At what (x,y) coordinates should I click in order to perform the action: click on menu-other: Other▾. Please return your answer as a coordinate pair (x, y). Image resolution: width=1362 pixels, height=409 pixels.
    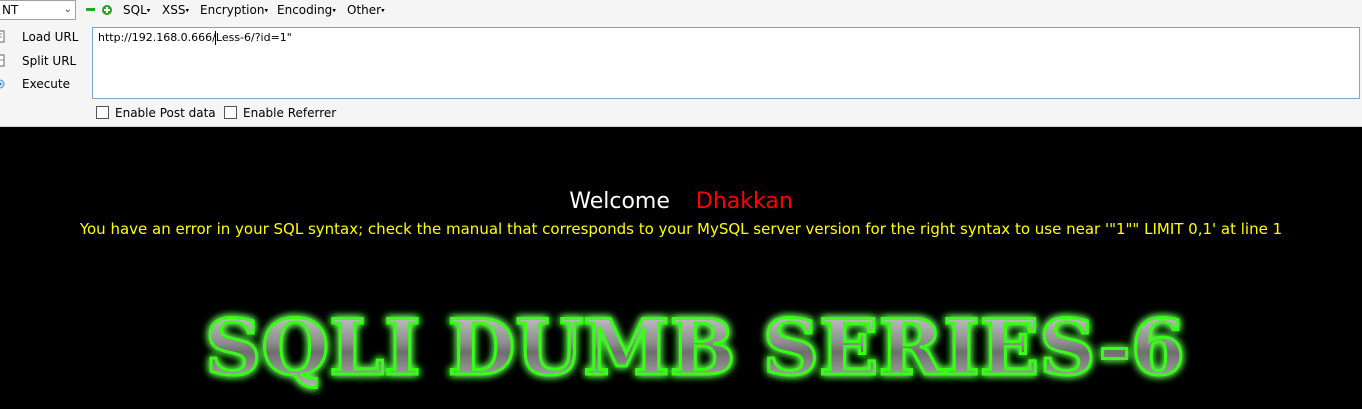
    Looking at the image, I should click on (366, 10).